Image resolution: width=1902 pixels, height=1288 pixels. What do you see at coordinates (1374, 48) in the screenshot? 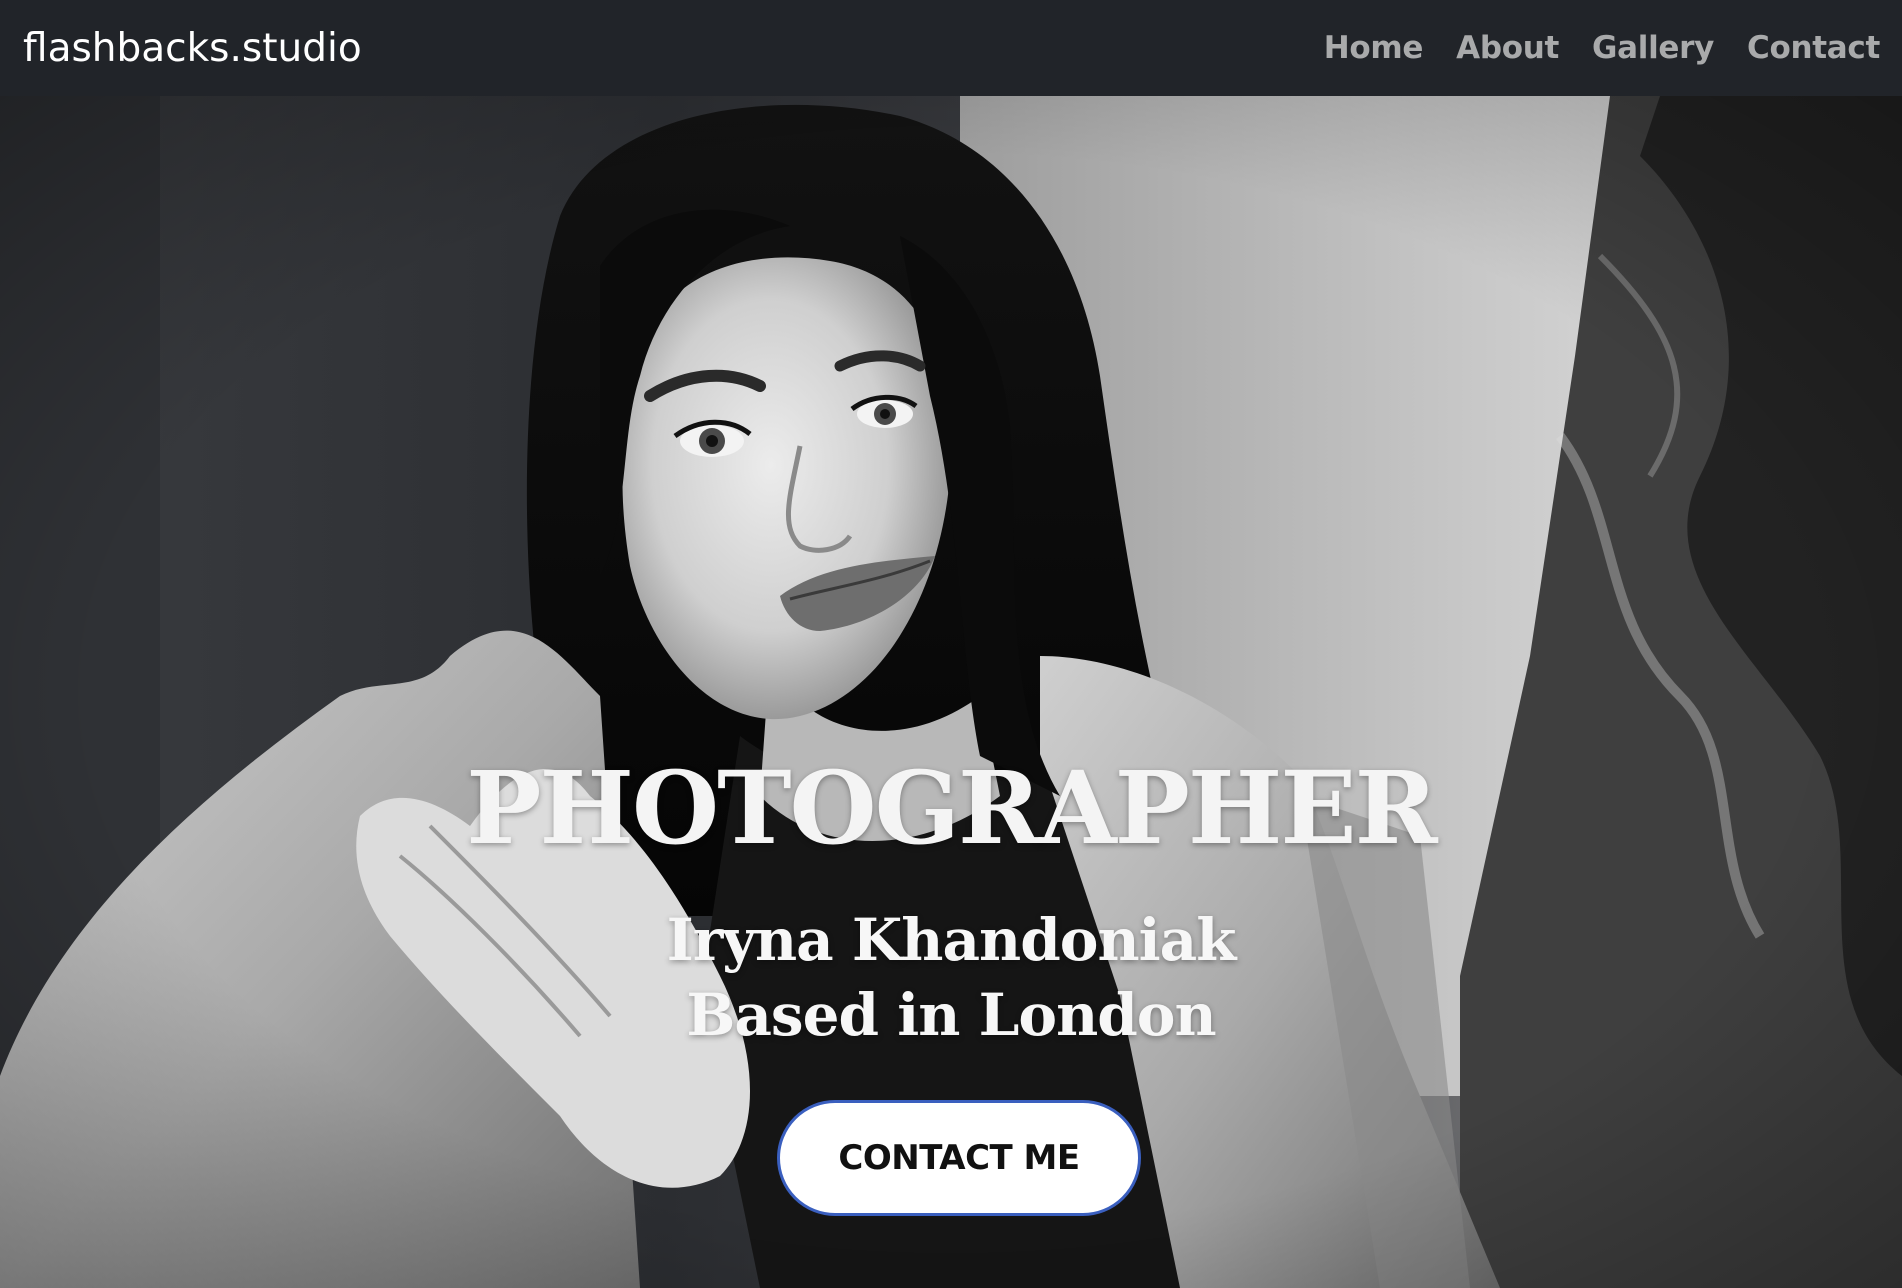
I see `nav-link-home: Home` at bounding box center [1374, 48].